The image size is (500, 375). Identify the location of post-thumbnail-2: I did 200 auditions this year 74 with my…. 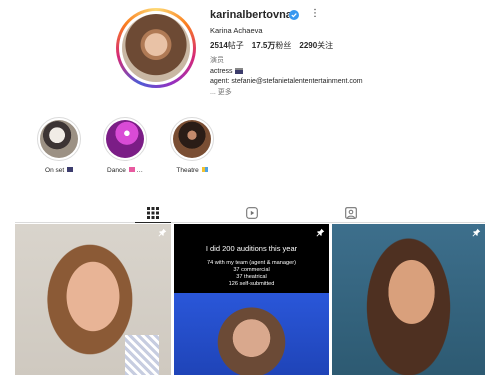
(251, 299).